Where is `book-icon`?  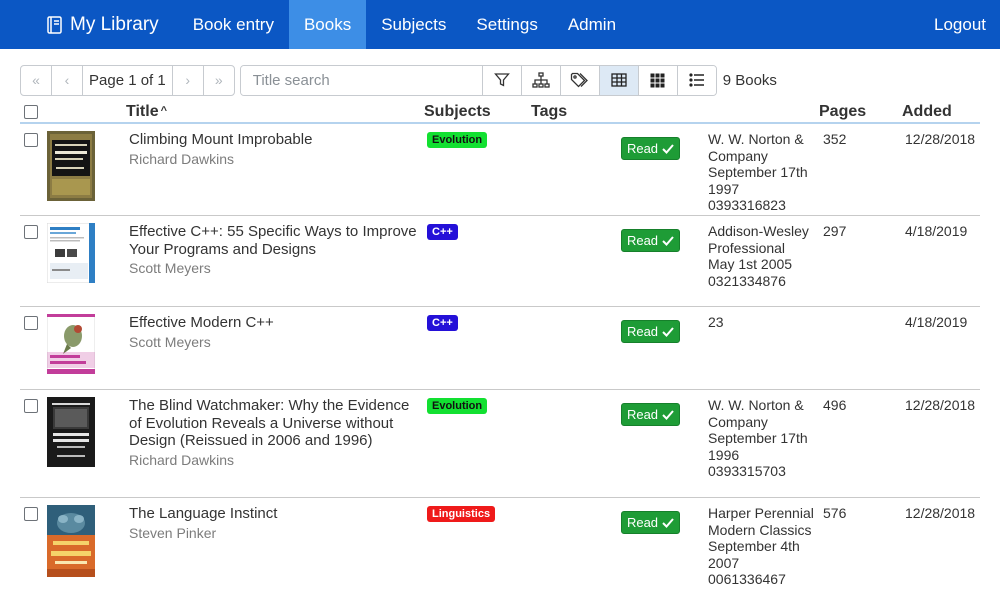
book-icon is located at coordinates (55, 24).